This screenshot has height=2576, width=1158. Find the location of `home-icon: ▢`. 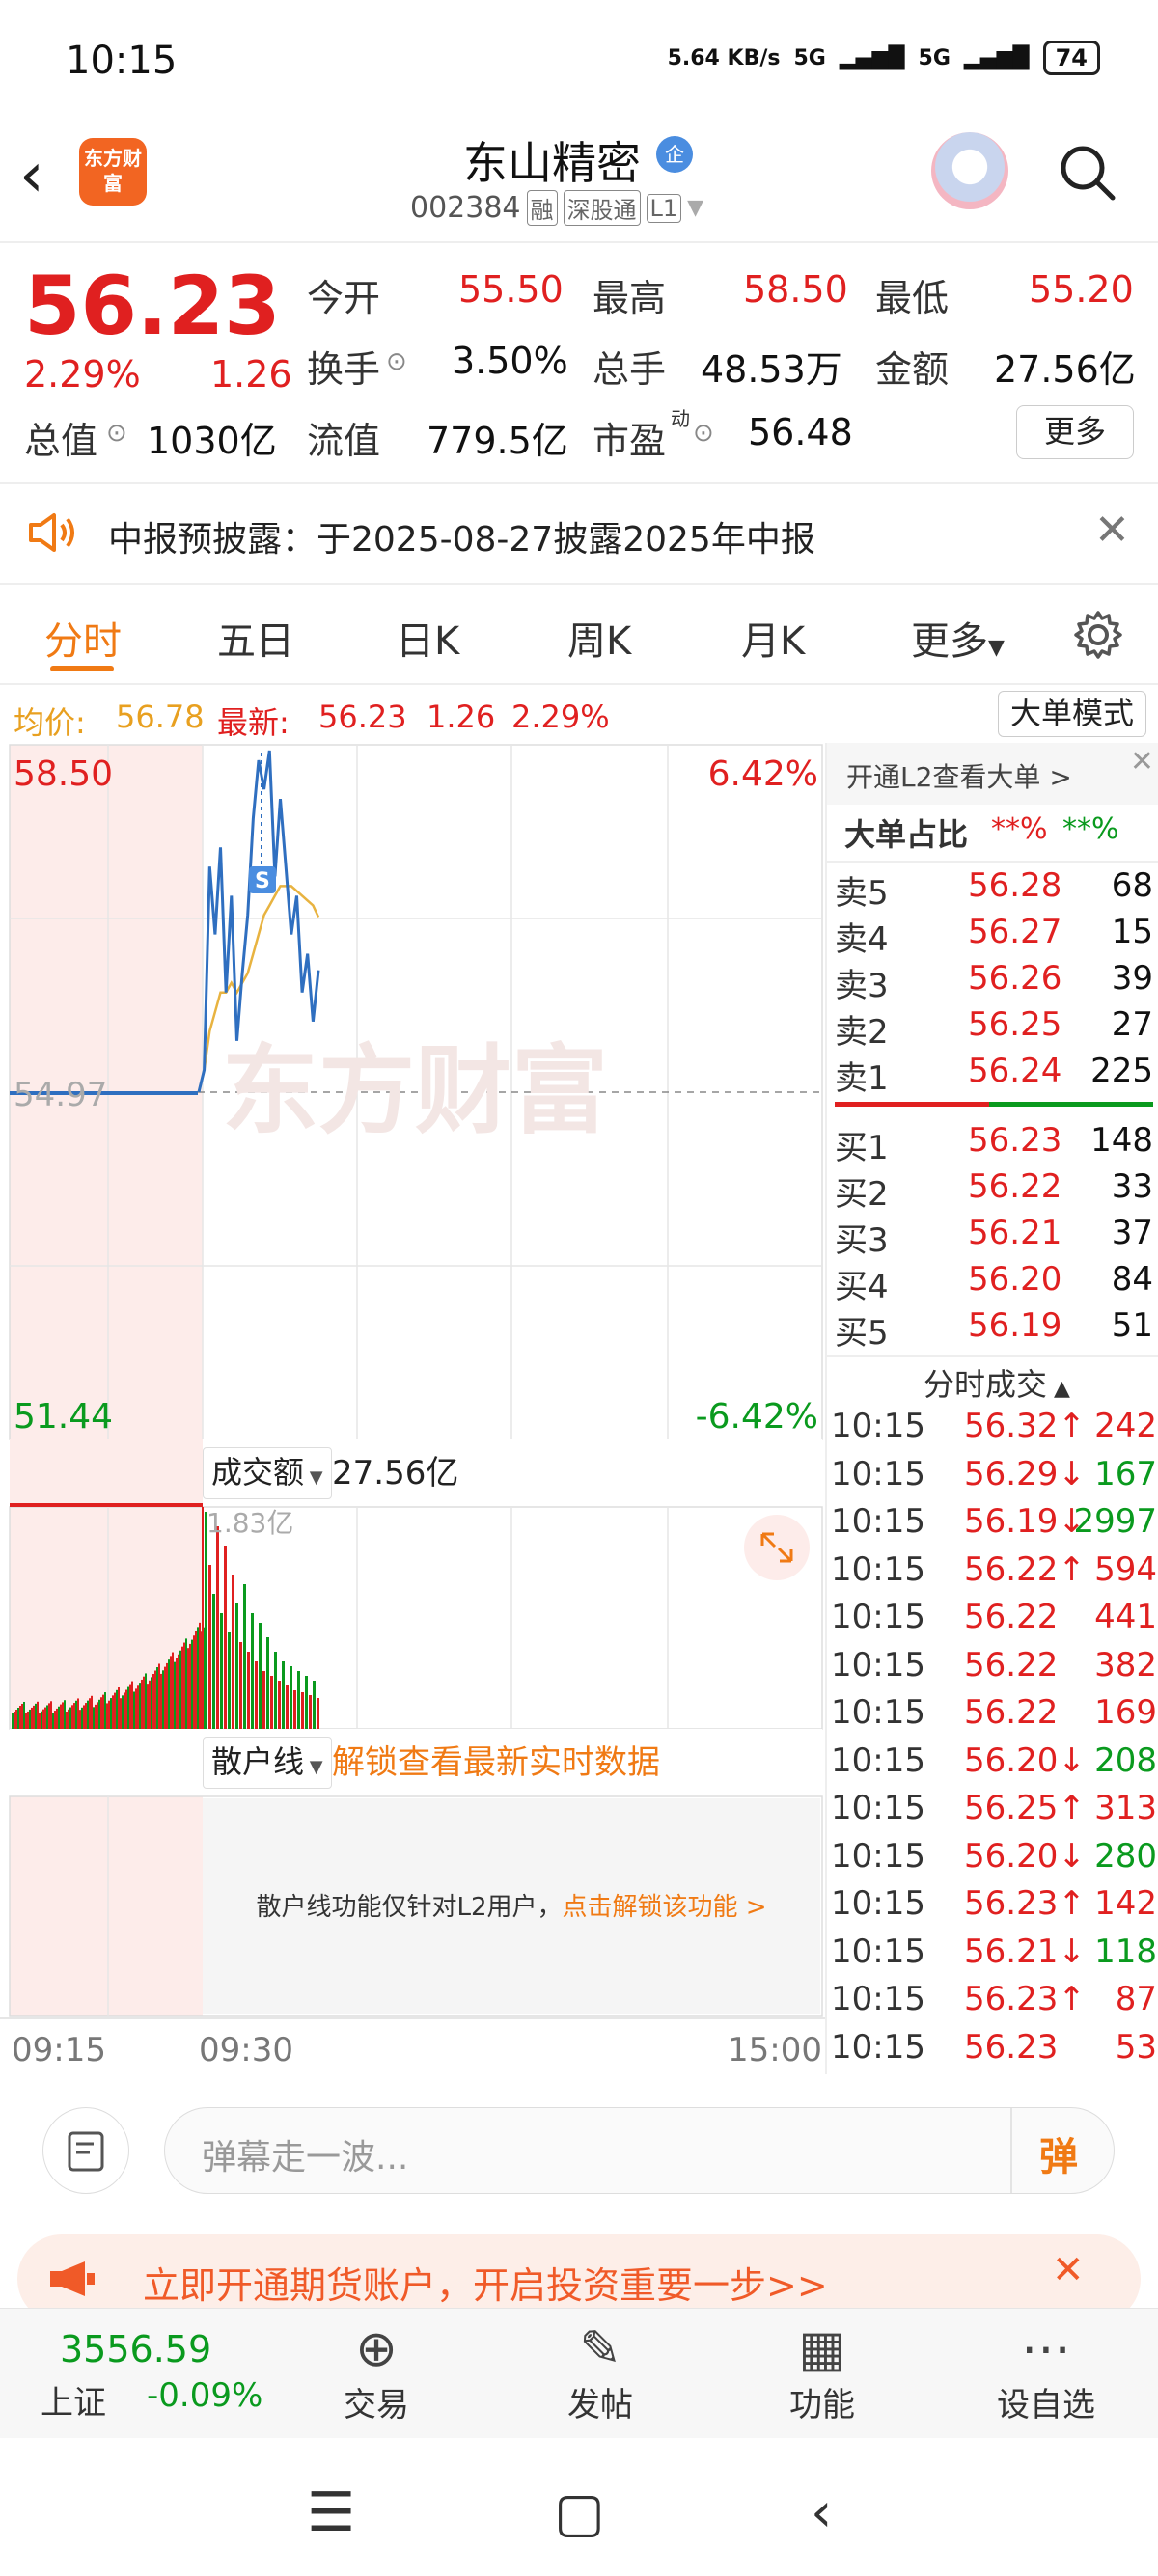

home-icon: ▢ is located at coordinates (579, 2512).